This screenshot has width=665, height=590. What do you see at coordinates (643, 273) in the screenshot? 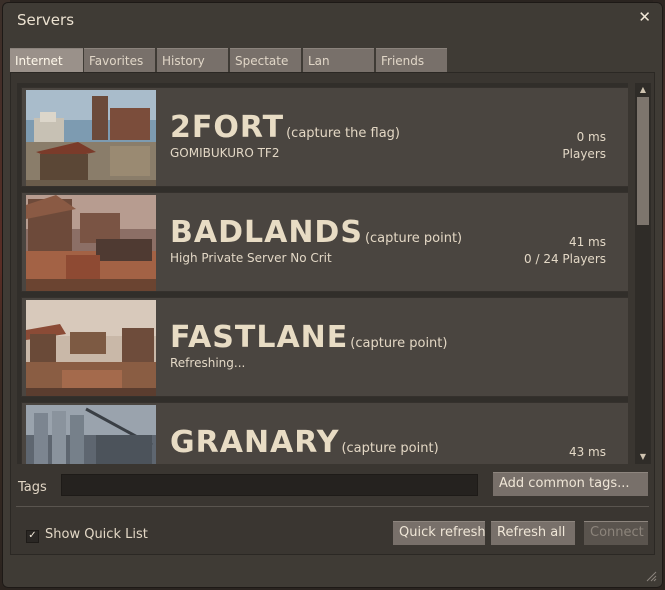
I see `server-list-scrollbar: ▲ ▼` at bounding box center [643, 273].